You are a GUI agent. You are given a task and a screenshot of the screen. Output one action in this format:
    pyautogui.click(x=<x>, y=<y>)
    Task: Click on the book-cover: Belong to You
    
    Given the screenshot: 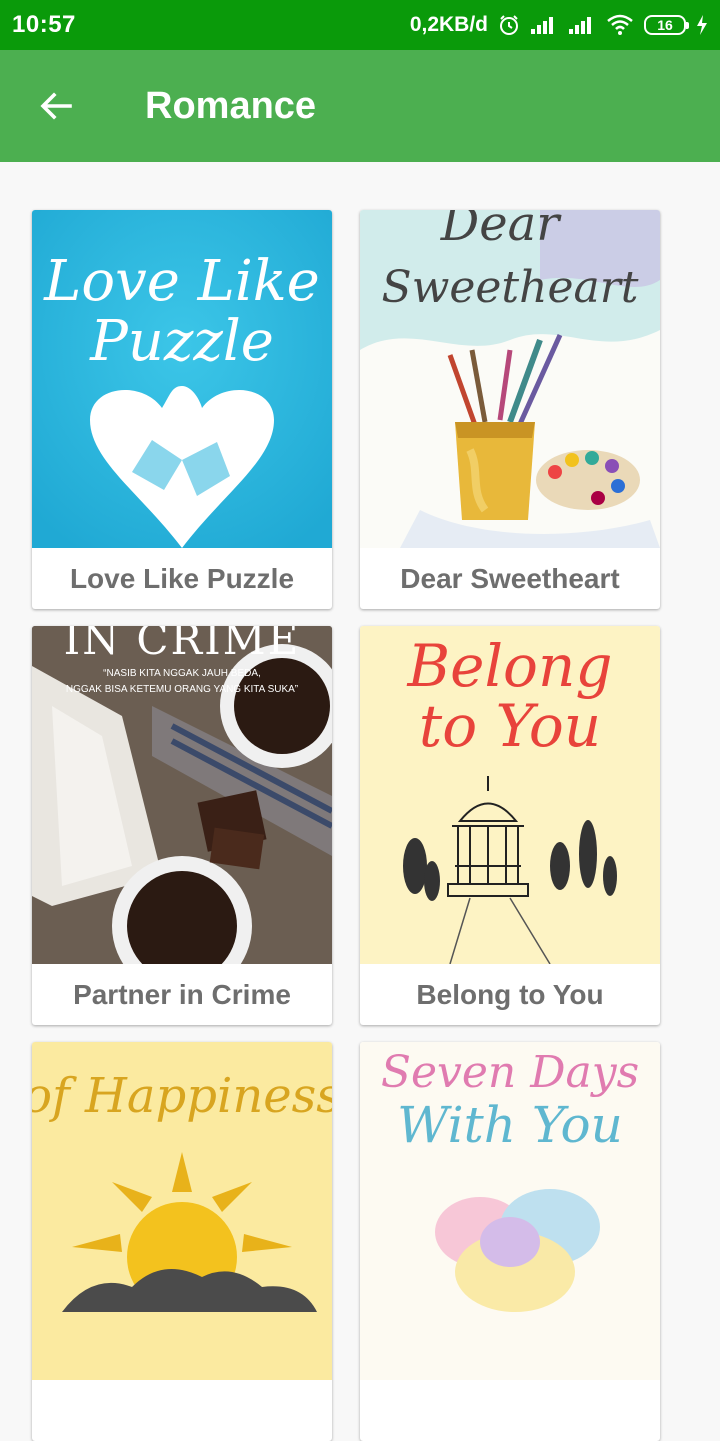 What is the action you would take?
    pyautogui.click(x=510, y=795)
    